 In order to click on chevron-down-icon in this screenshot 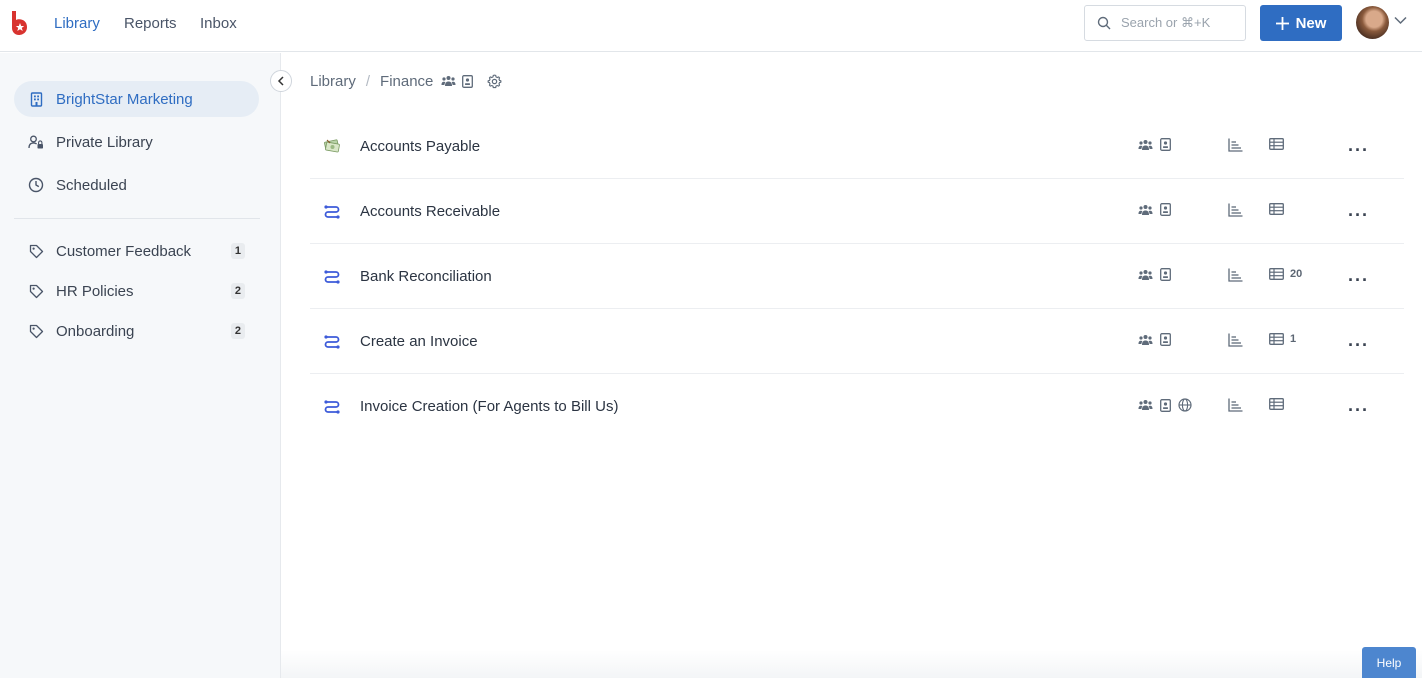, I will do `click(1400, 20)`.